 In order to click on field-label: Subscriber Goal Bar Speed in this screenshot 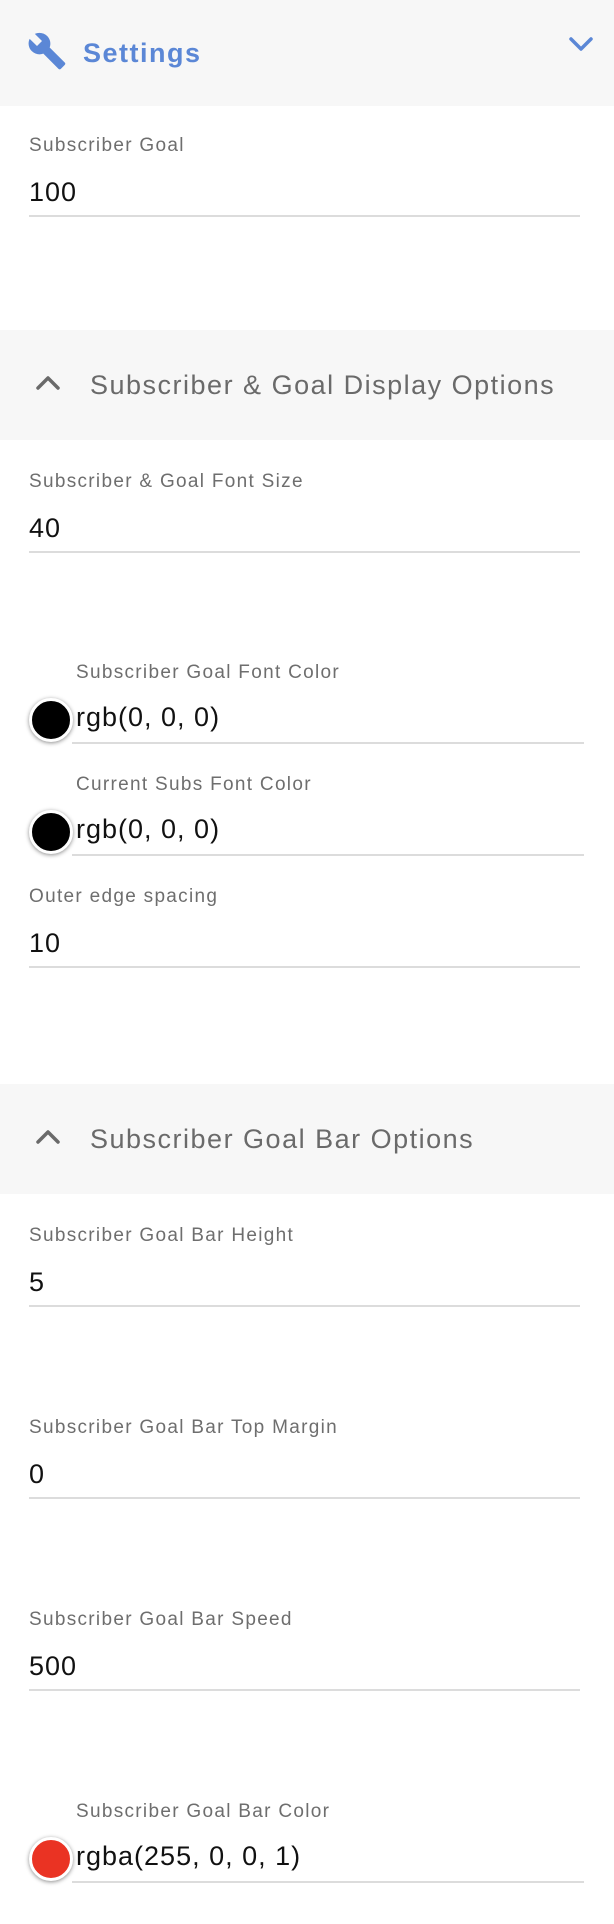, I will do `click(161, 1619)`.